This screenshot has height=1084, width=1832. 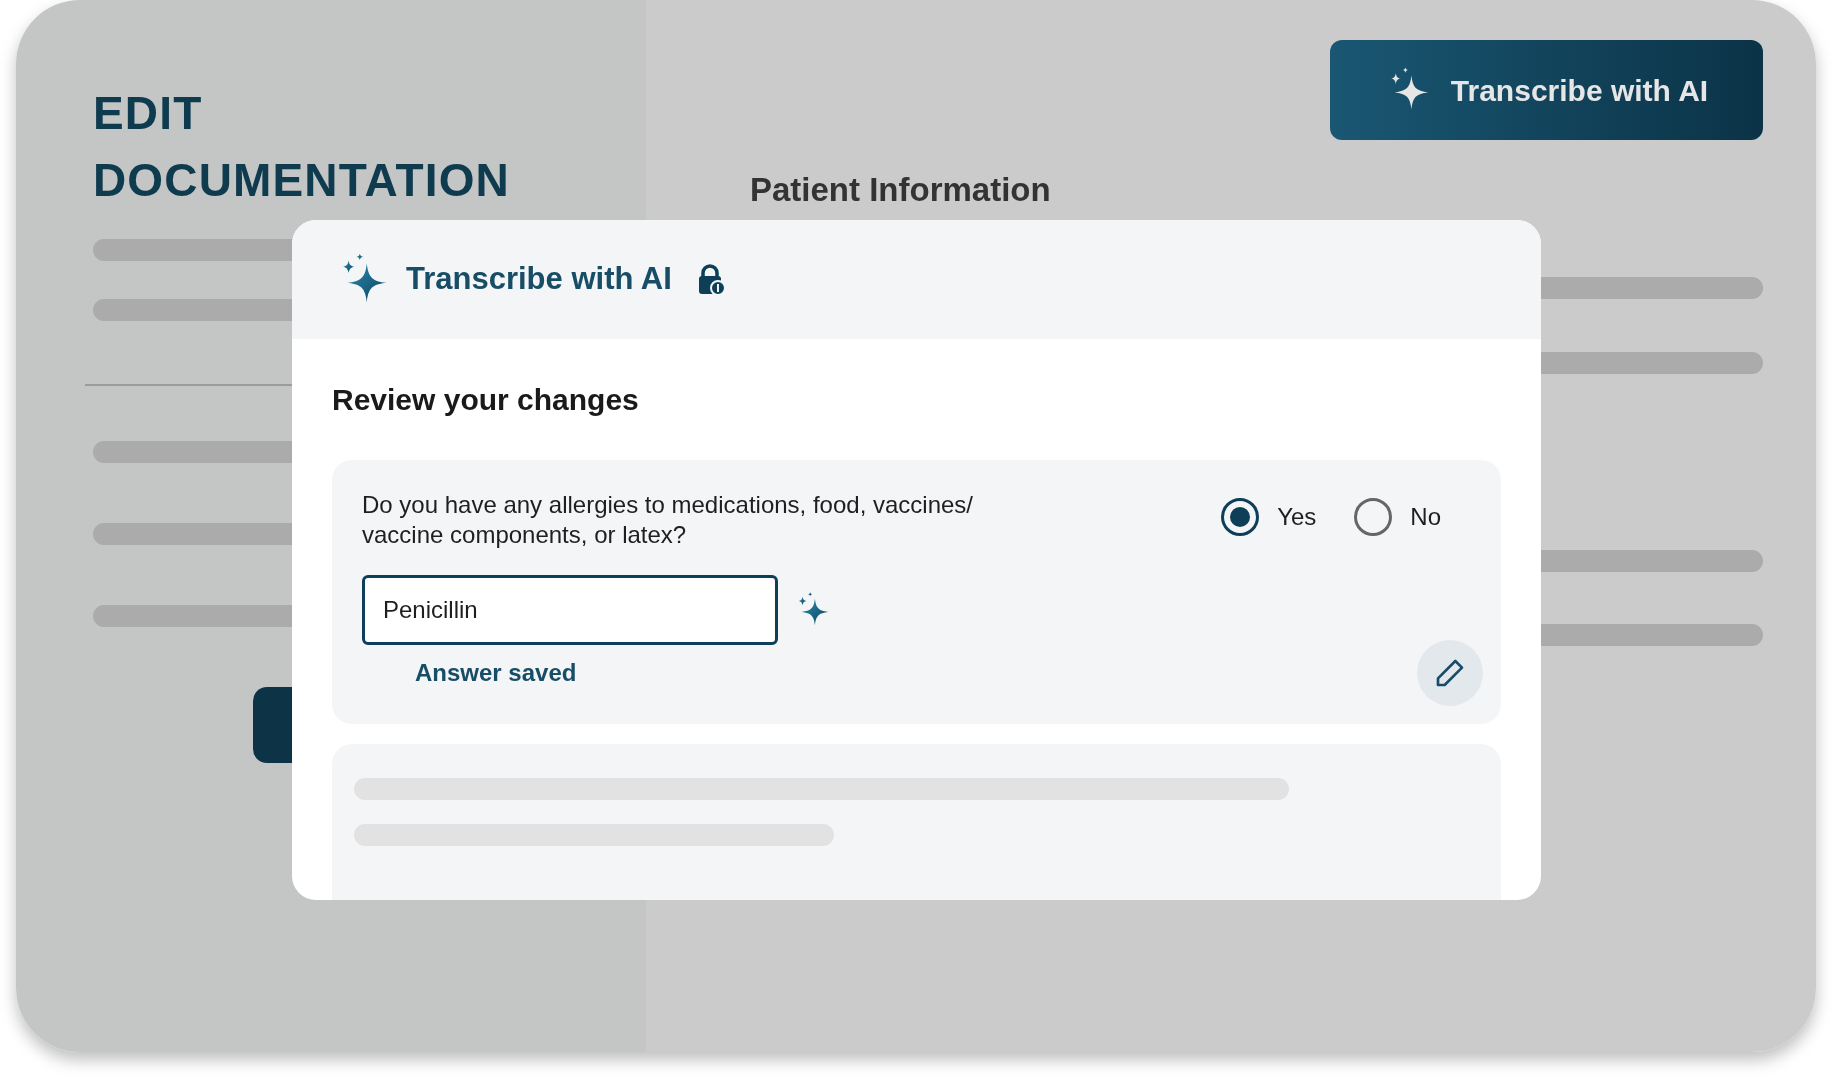 I want to click on page-title: EDIT, so click(x=148, y=113).